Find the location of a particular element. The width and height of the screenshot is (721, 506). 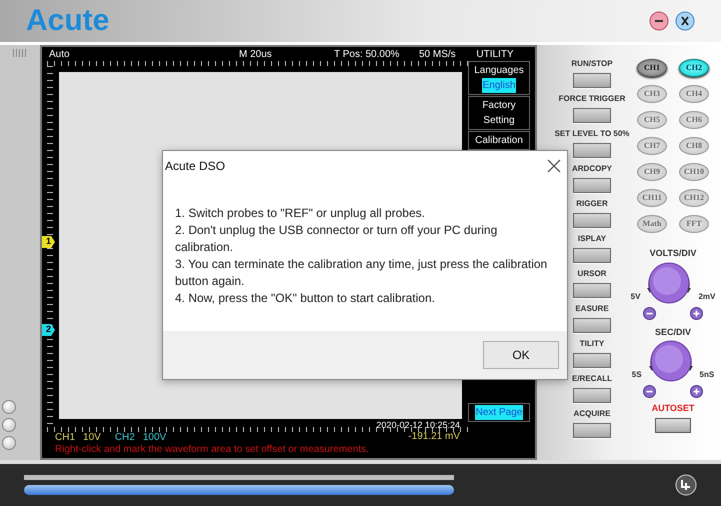

knob-min-label: 5S is located at coordinates (637, 375).